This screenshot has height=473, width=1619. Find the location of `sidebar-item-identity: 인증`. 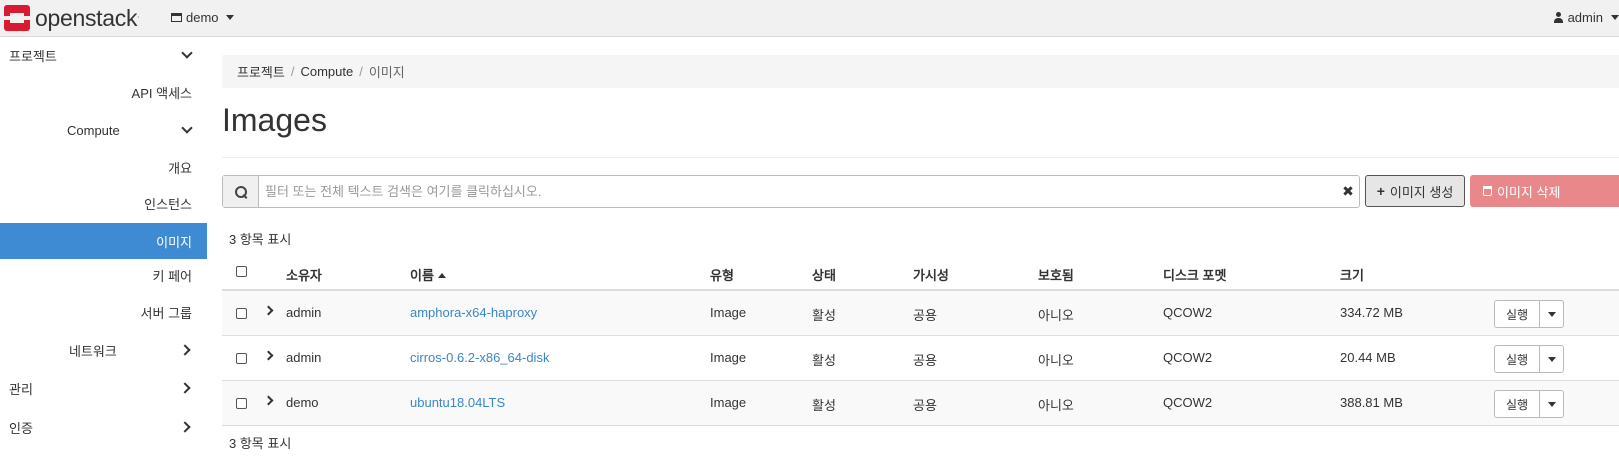

sidebar-item-identity: 인증 is located at coordinates (103, 427).